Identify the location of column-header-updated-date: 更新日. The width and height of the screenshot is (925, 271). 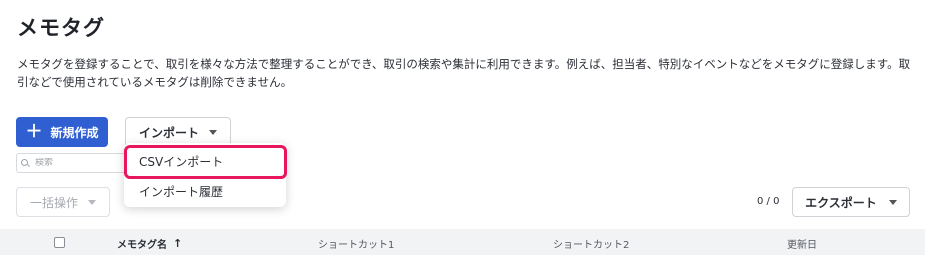
(802, 245).